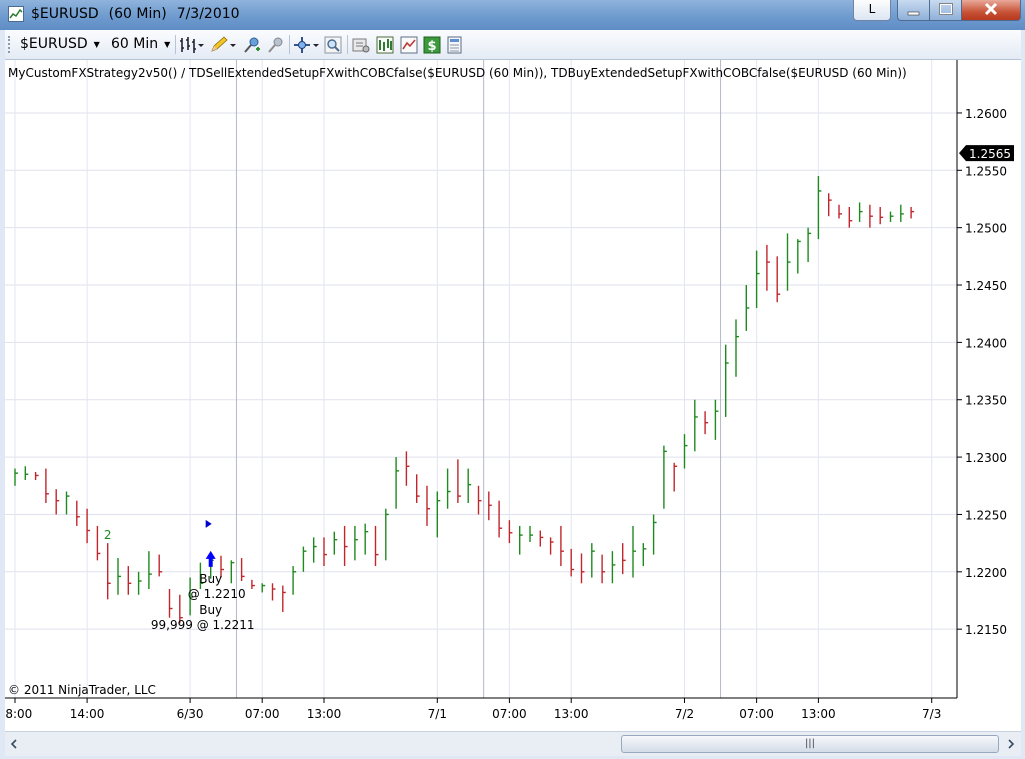 This screenshot has height=759, width=1025. Describe the element at coordinates (252, 45) in the screenshot. I see `crosshair-pin-icon` at that location.